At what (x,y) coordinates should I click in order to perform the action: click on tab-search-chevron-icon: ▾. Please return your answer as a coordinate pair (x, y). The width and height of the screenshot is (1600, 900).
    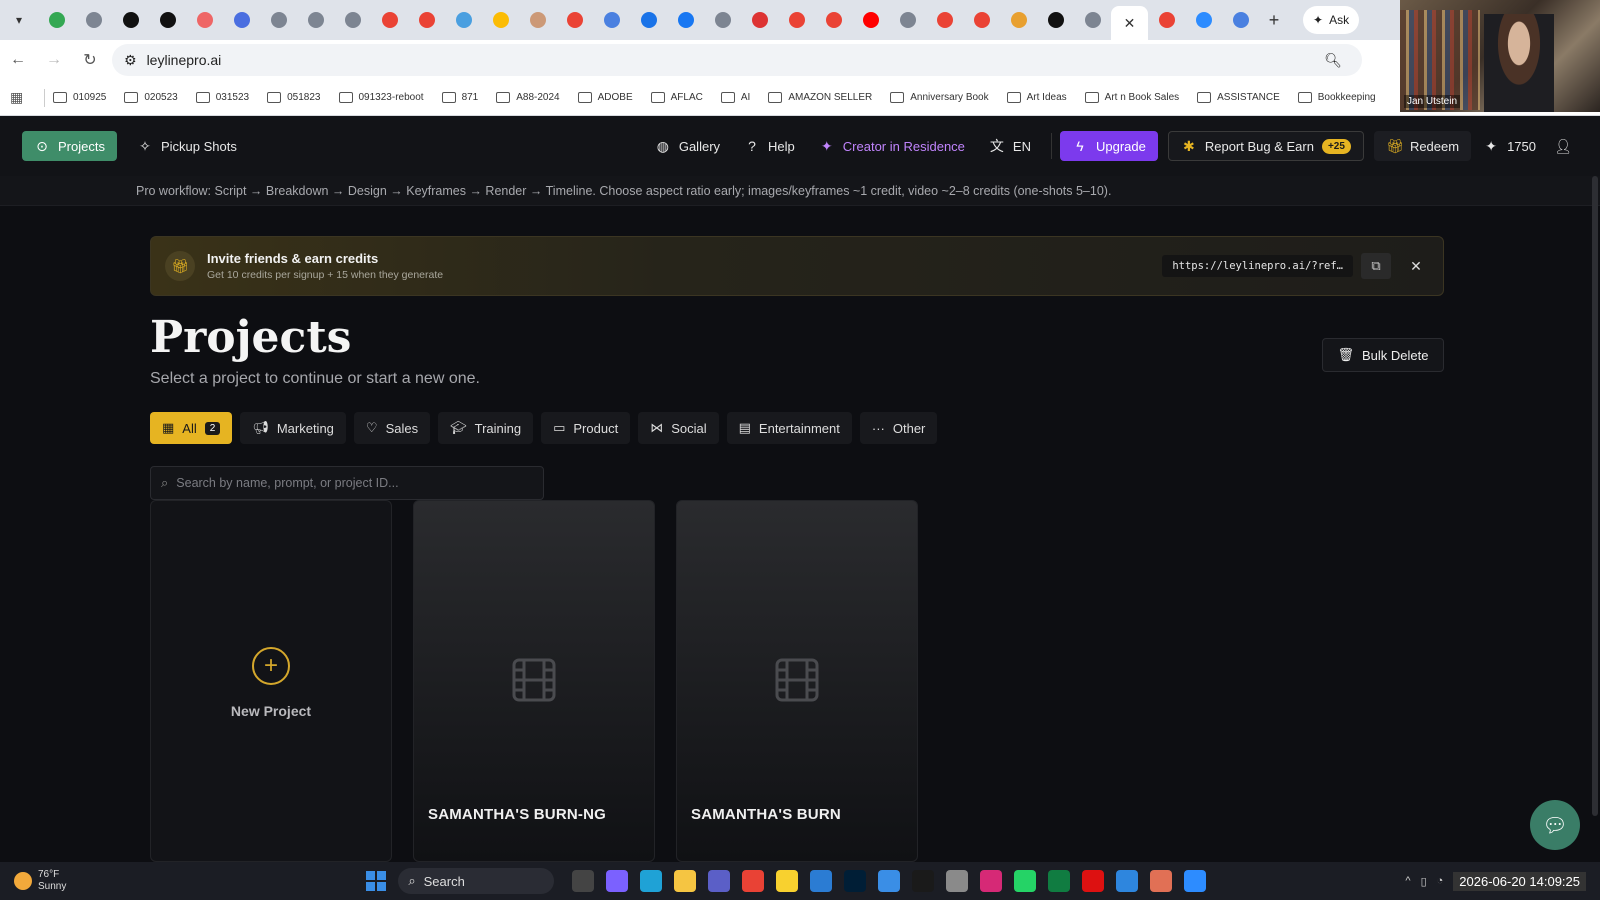
    Looking at the image, I should click on (19, 20).